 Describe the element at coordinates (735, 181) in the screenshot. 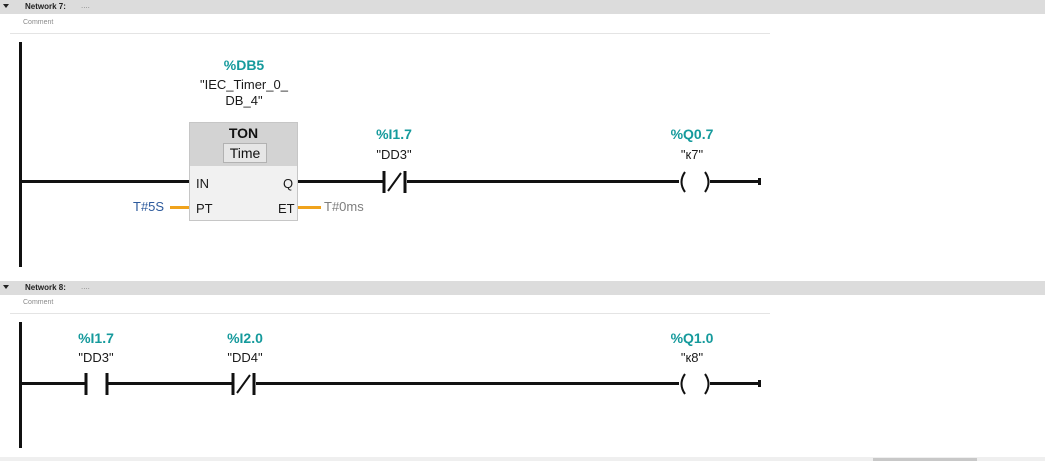

I see `network-7-wire-coil-out` at that location.